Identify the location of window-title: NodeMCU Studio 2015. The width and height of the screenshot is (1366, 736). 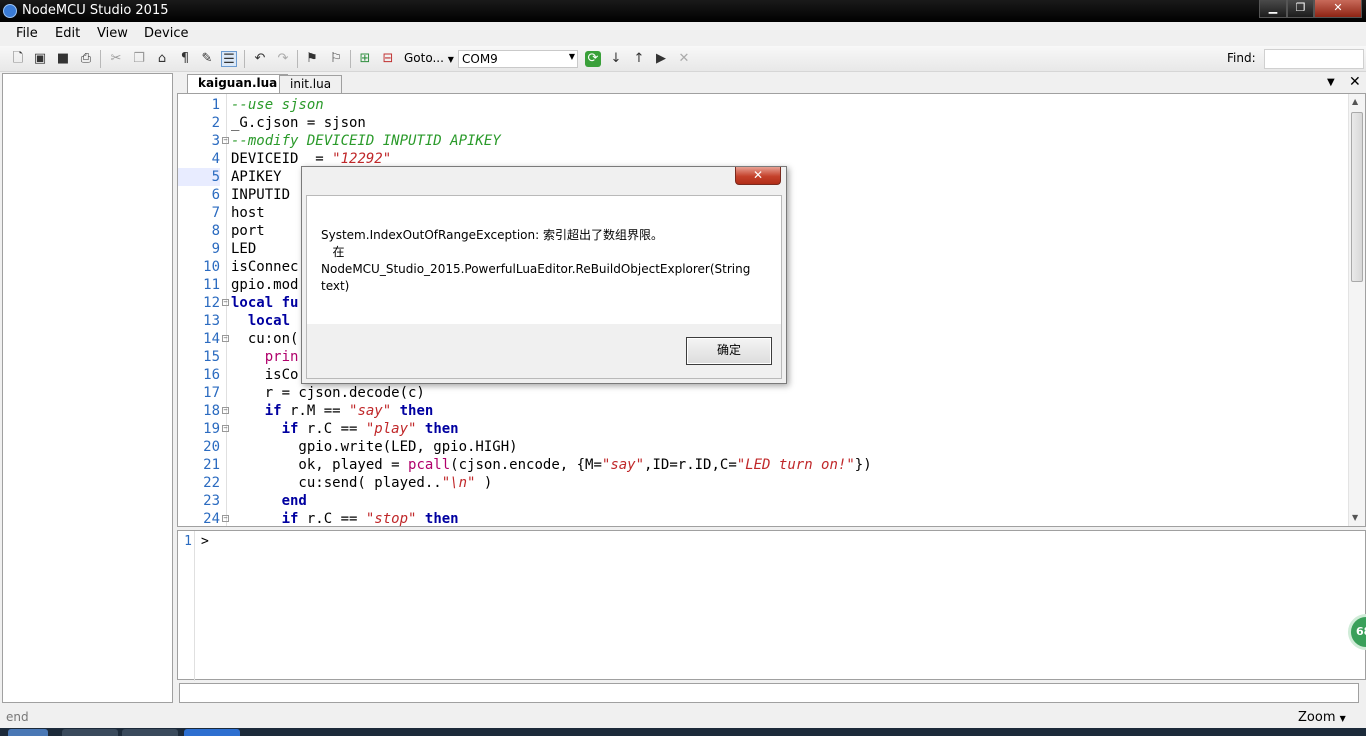
(95, 10).